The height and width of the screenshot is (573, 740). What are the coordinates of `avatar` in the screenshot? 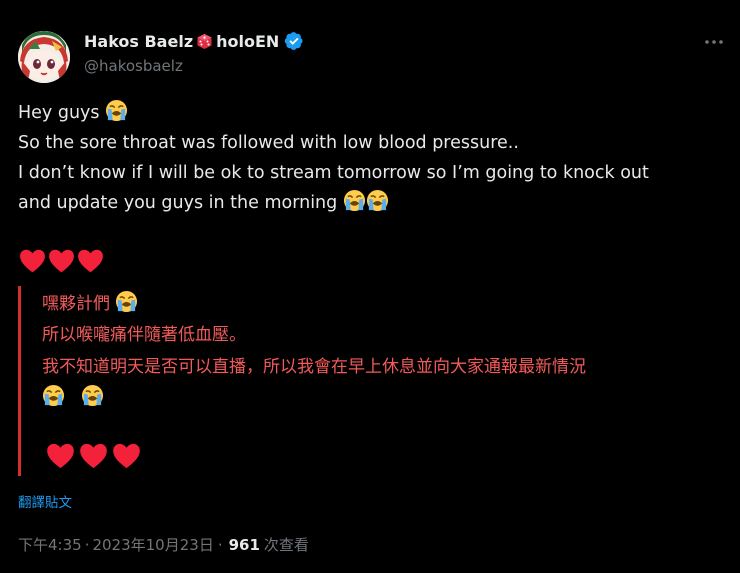 It's located at (44, 57).